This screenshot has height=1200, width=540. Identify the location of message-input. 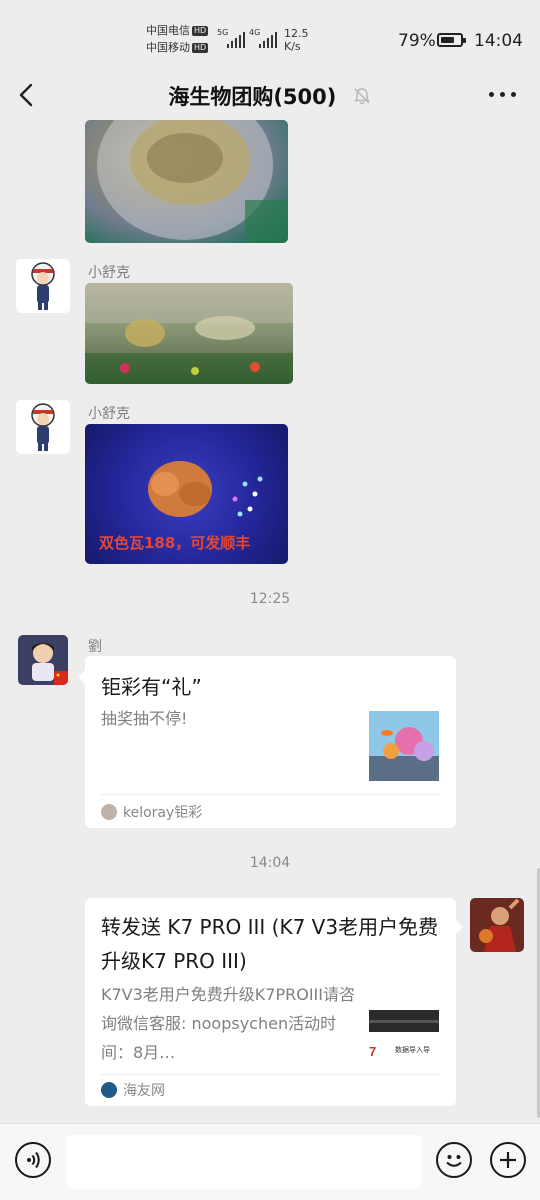
(244, 1162).